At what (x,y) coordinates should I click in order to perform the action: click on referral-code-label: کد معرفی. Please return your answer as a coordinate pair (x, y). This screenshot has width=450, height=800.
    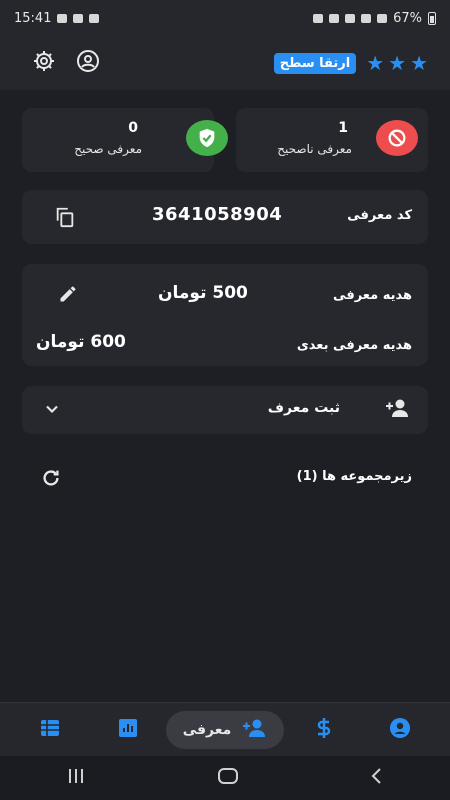
    Looking at the image, I should click on (379, 215).